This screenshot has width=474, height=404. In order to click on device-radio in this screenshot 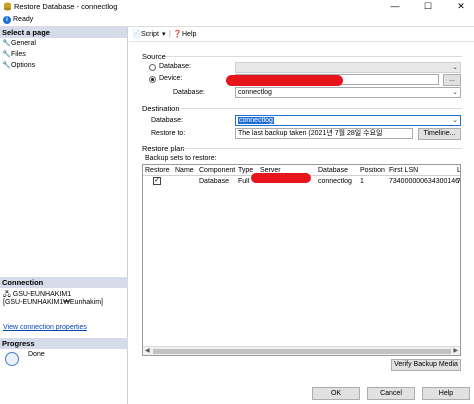, I will do `click(152, 79)`.